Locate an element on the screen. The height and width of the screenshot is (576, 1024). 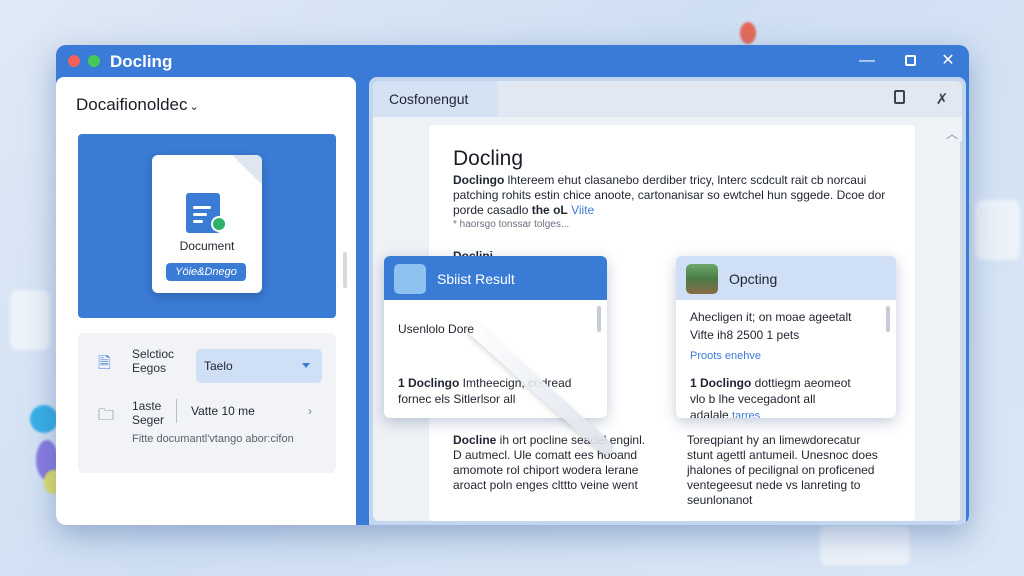
document-selector: Docaifionoldec ⌄ is located at coordinates (137, 105).